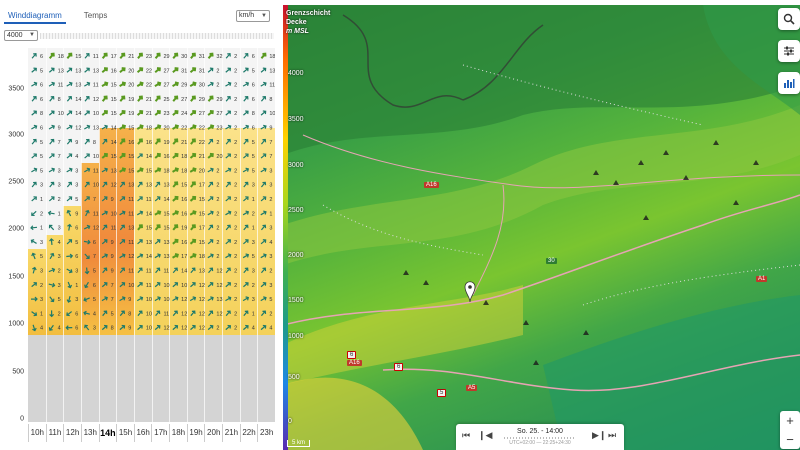  Describe the element at coordinates (89, 433) in the screenshot. I see `x-tick-13h: 13h` at that location.